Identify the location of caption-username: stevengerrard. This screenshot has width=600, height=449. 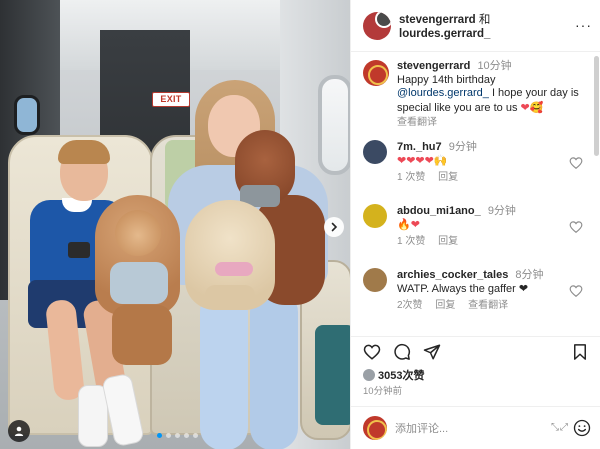
(433, 66).